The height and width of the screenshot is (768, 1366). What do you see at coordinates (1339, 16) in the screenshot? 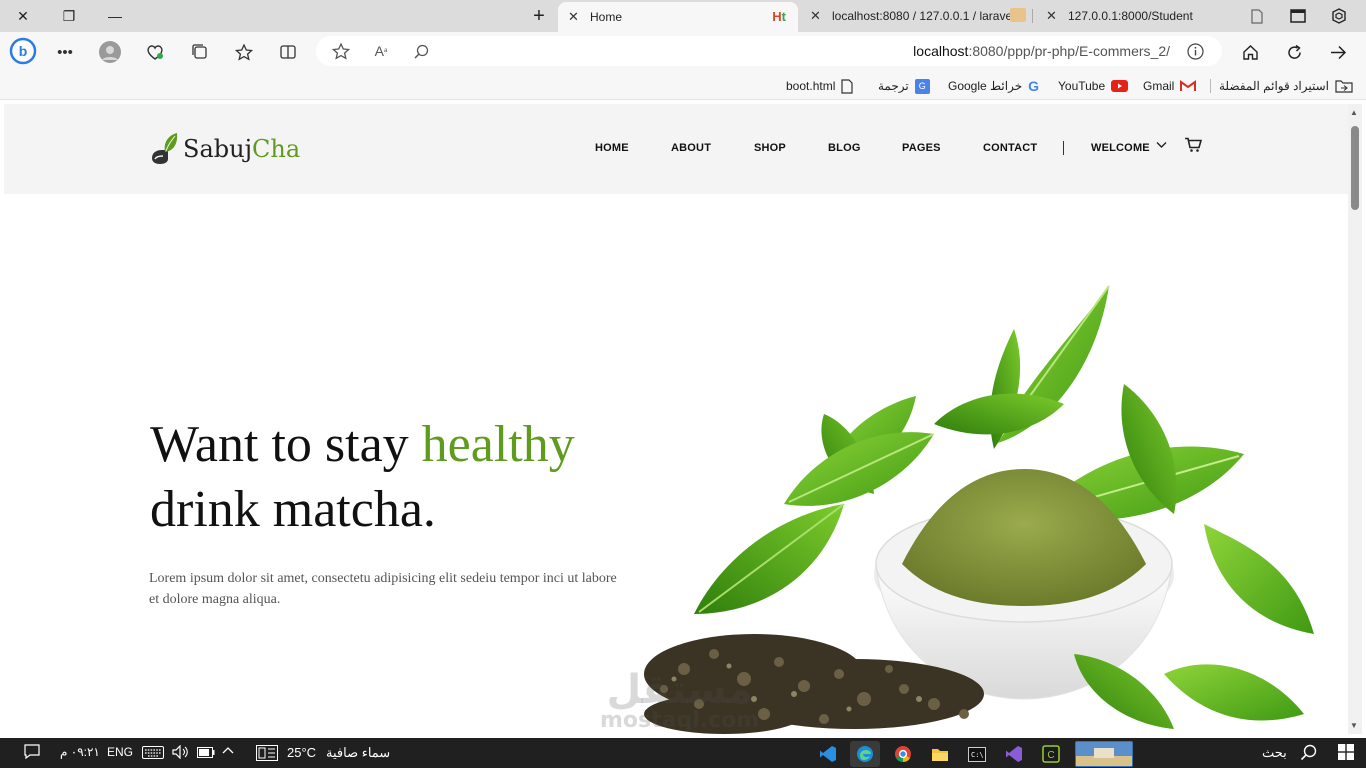
I see `workspaces-icon` at bounding box center [1339, 16].